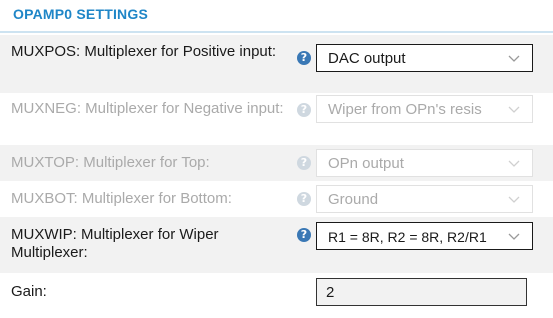 This screenshot has height=318, width=553. Describe the element at coordinates (421, 292) in the screenshot. I see `gain-input: 2` at that location.